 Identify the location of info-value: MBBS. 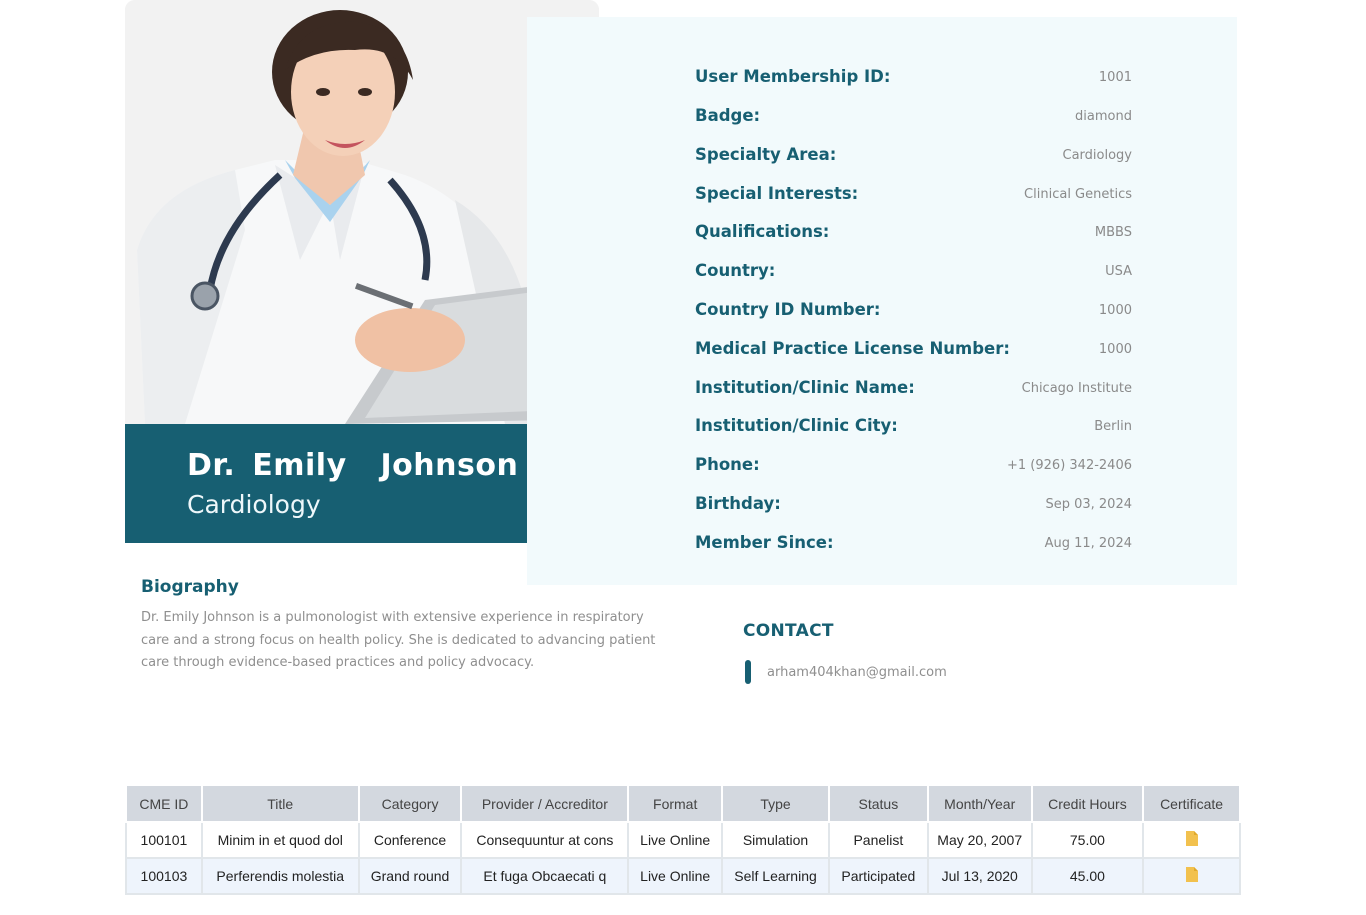
(1113, 232).